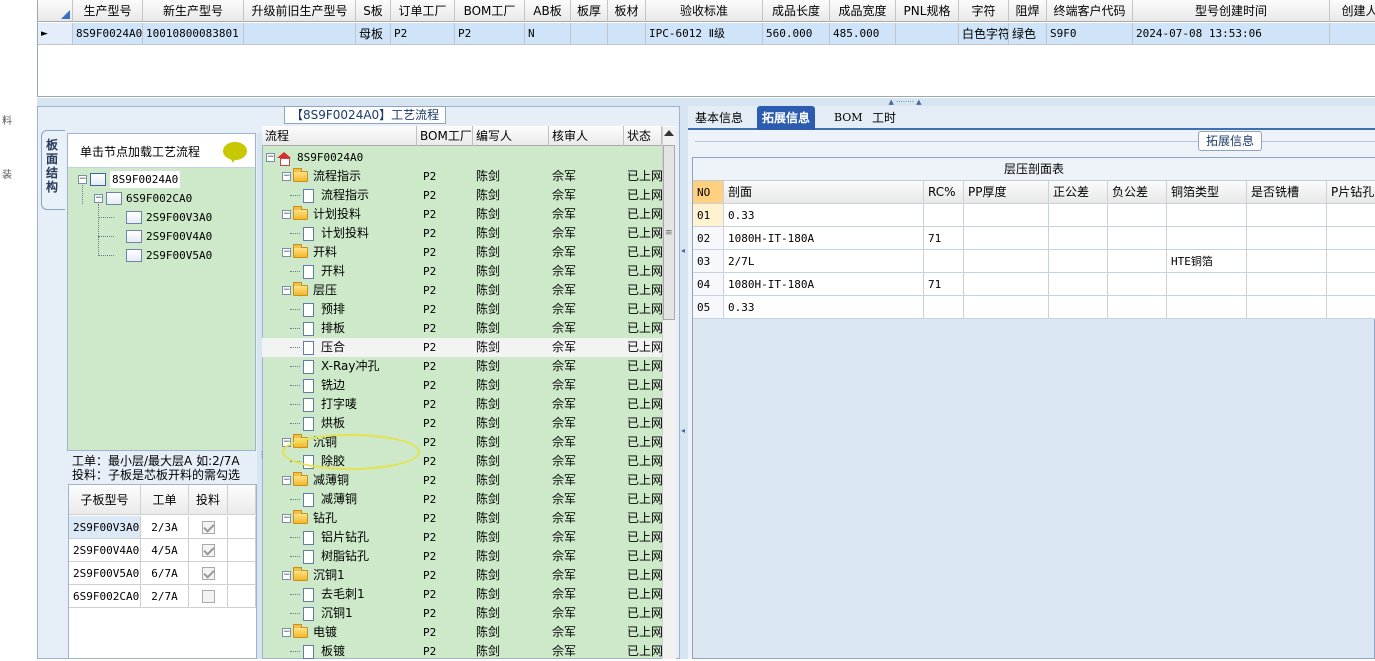 The image size is (1375, 661). Describe the element at coordinates (423, 34) in the screenshot. I see `cell: P2` at that location.